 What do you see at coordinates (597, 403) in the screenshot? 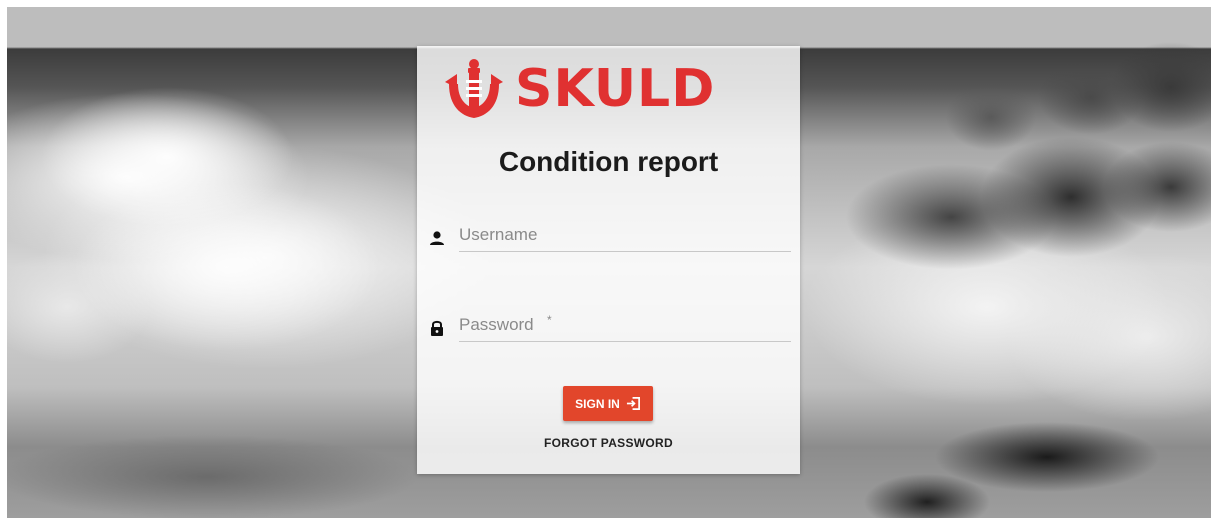
I see `sign-in-label: SIGN IN` at bounding box center [597, 403].